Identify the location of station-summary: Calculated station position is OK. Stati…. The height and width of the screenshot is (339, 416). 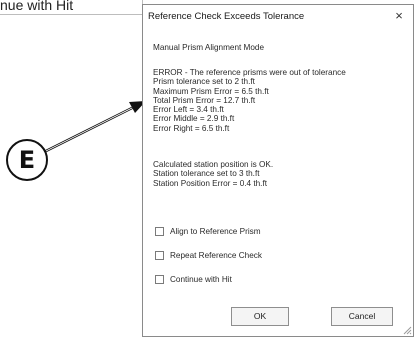
(213, 174).